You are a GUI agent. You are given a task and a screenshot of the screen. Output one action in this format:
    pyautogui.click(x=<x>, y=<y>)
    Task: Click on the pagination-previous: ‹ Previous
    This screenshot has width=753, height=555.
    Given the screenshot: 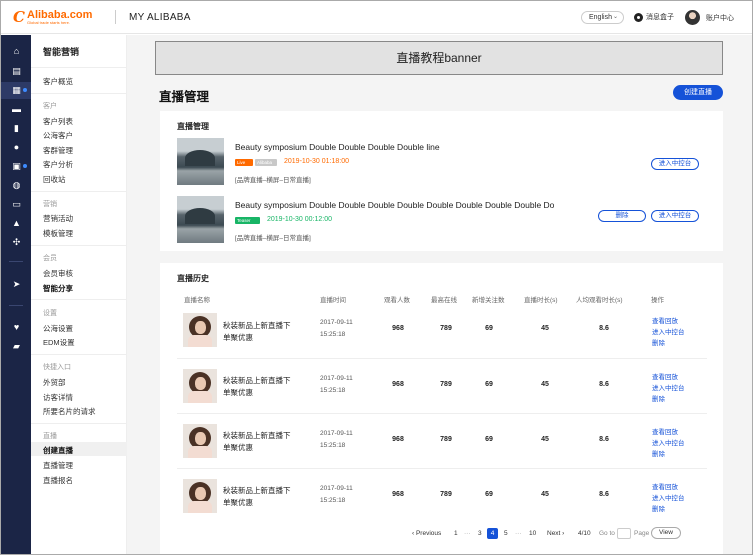 What is the action you would take?
    pyautogui.click(x=426, y=533)
    